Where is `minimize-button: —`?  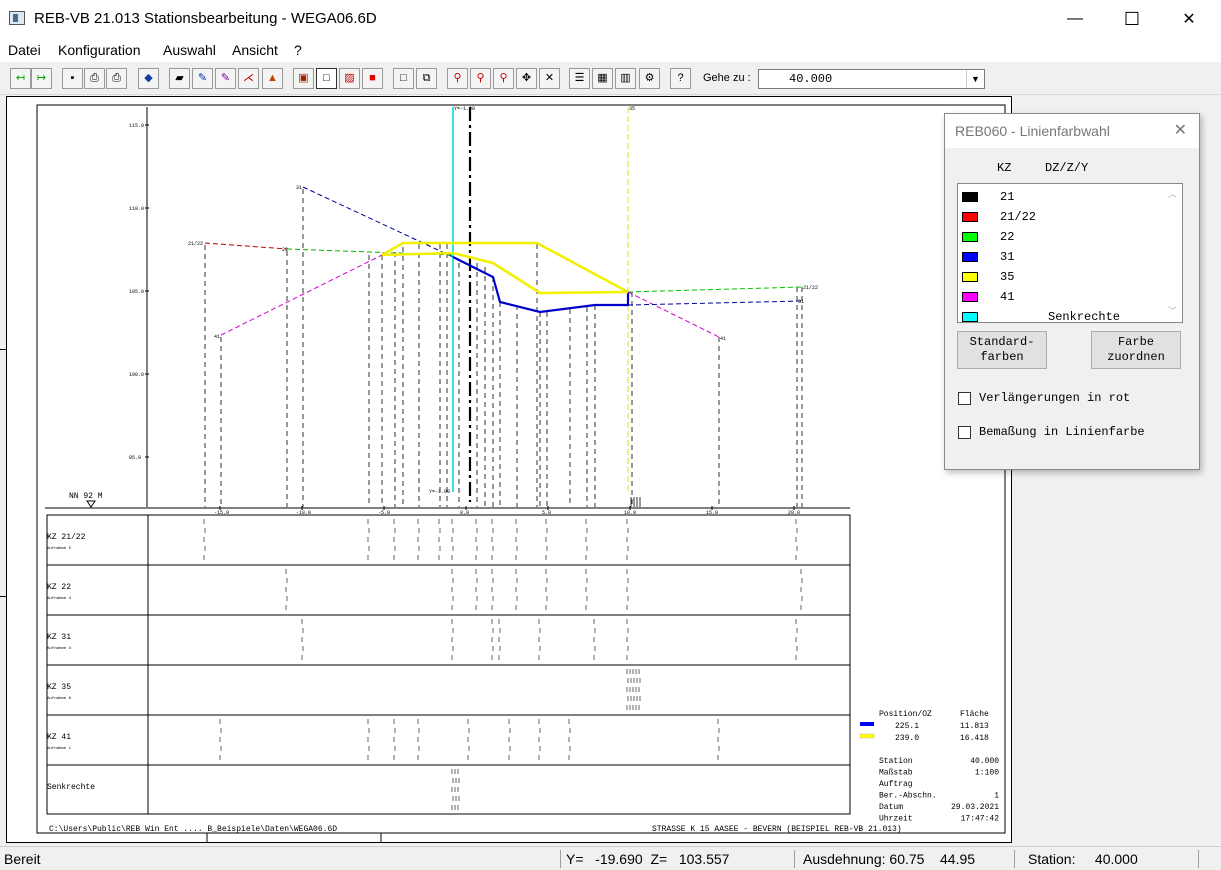
minimize-button: — is located at coordinates (1075, 19).